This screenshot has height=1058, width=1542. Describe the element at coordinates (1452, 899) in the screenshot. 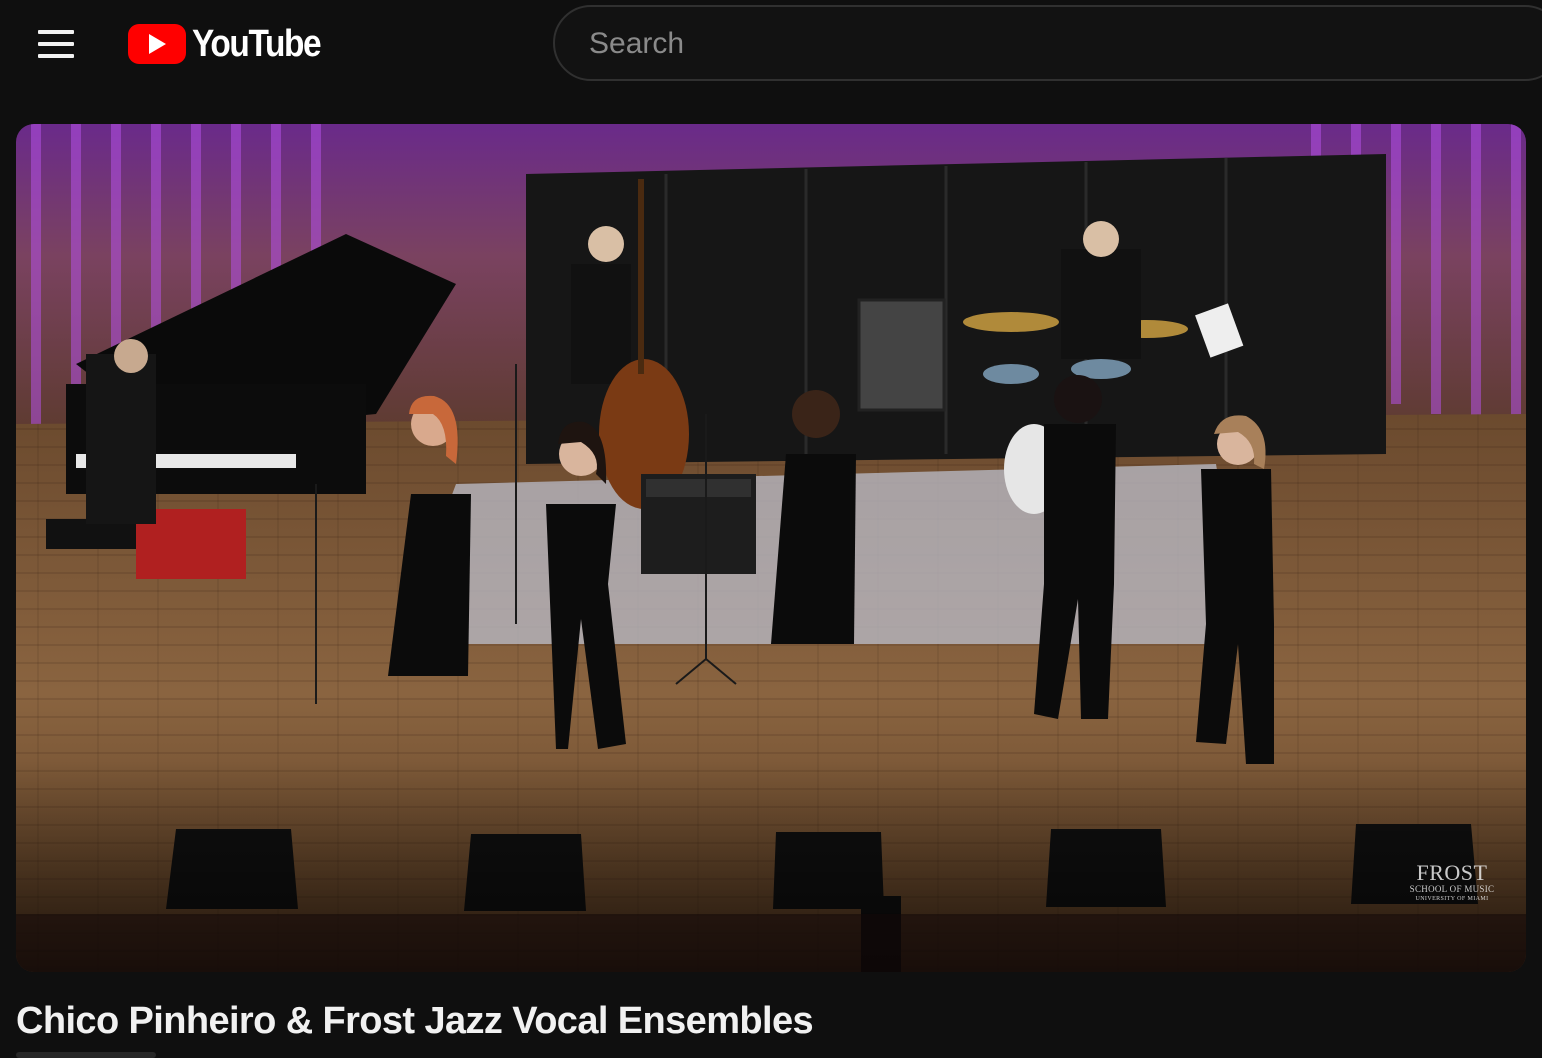

I see `watermark-line-3: UNIVERSITY OF MIAMI` at that location.